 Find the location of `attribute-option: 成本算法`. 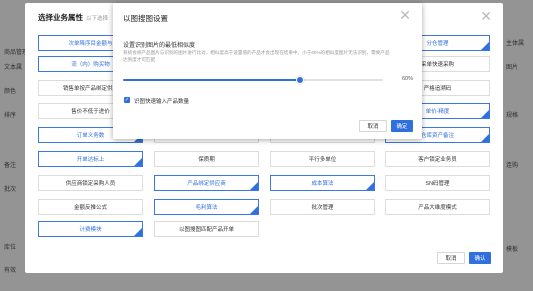

attribute-option: 成本算法 is located at coordinates (322, 183).